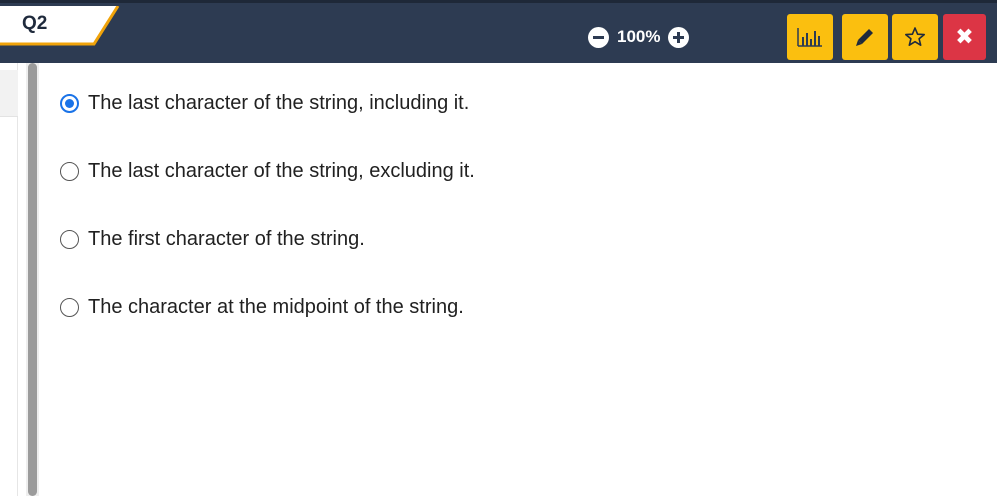 The image size is (997, 496). I want to click on minus-circle-icon, so click(598, 37).